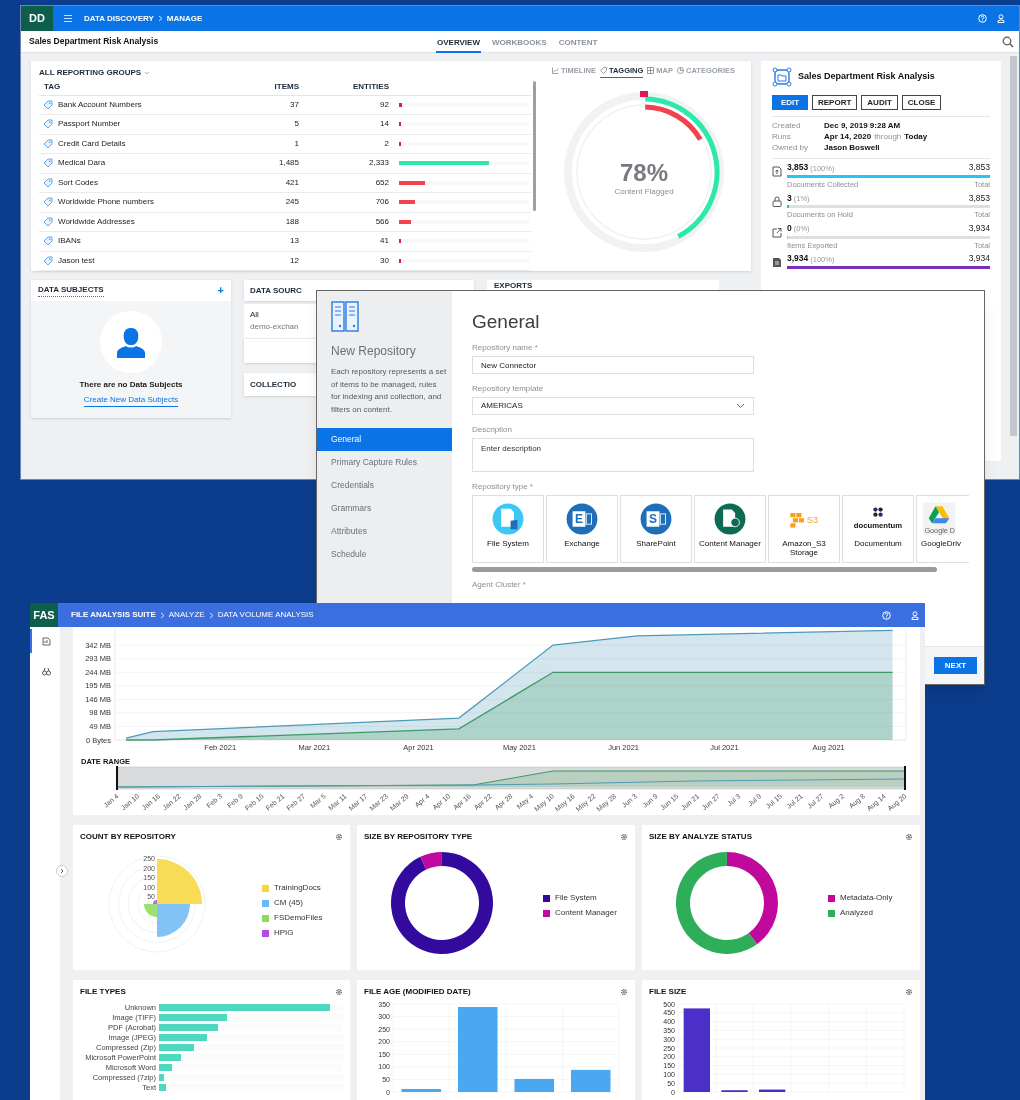 The image size is (1020, 1100). What do you see at coordinates (879, 102) in the screenshot?
I see `action-button: AUDIT` at bounding box center [879, 102].